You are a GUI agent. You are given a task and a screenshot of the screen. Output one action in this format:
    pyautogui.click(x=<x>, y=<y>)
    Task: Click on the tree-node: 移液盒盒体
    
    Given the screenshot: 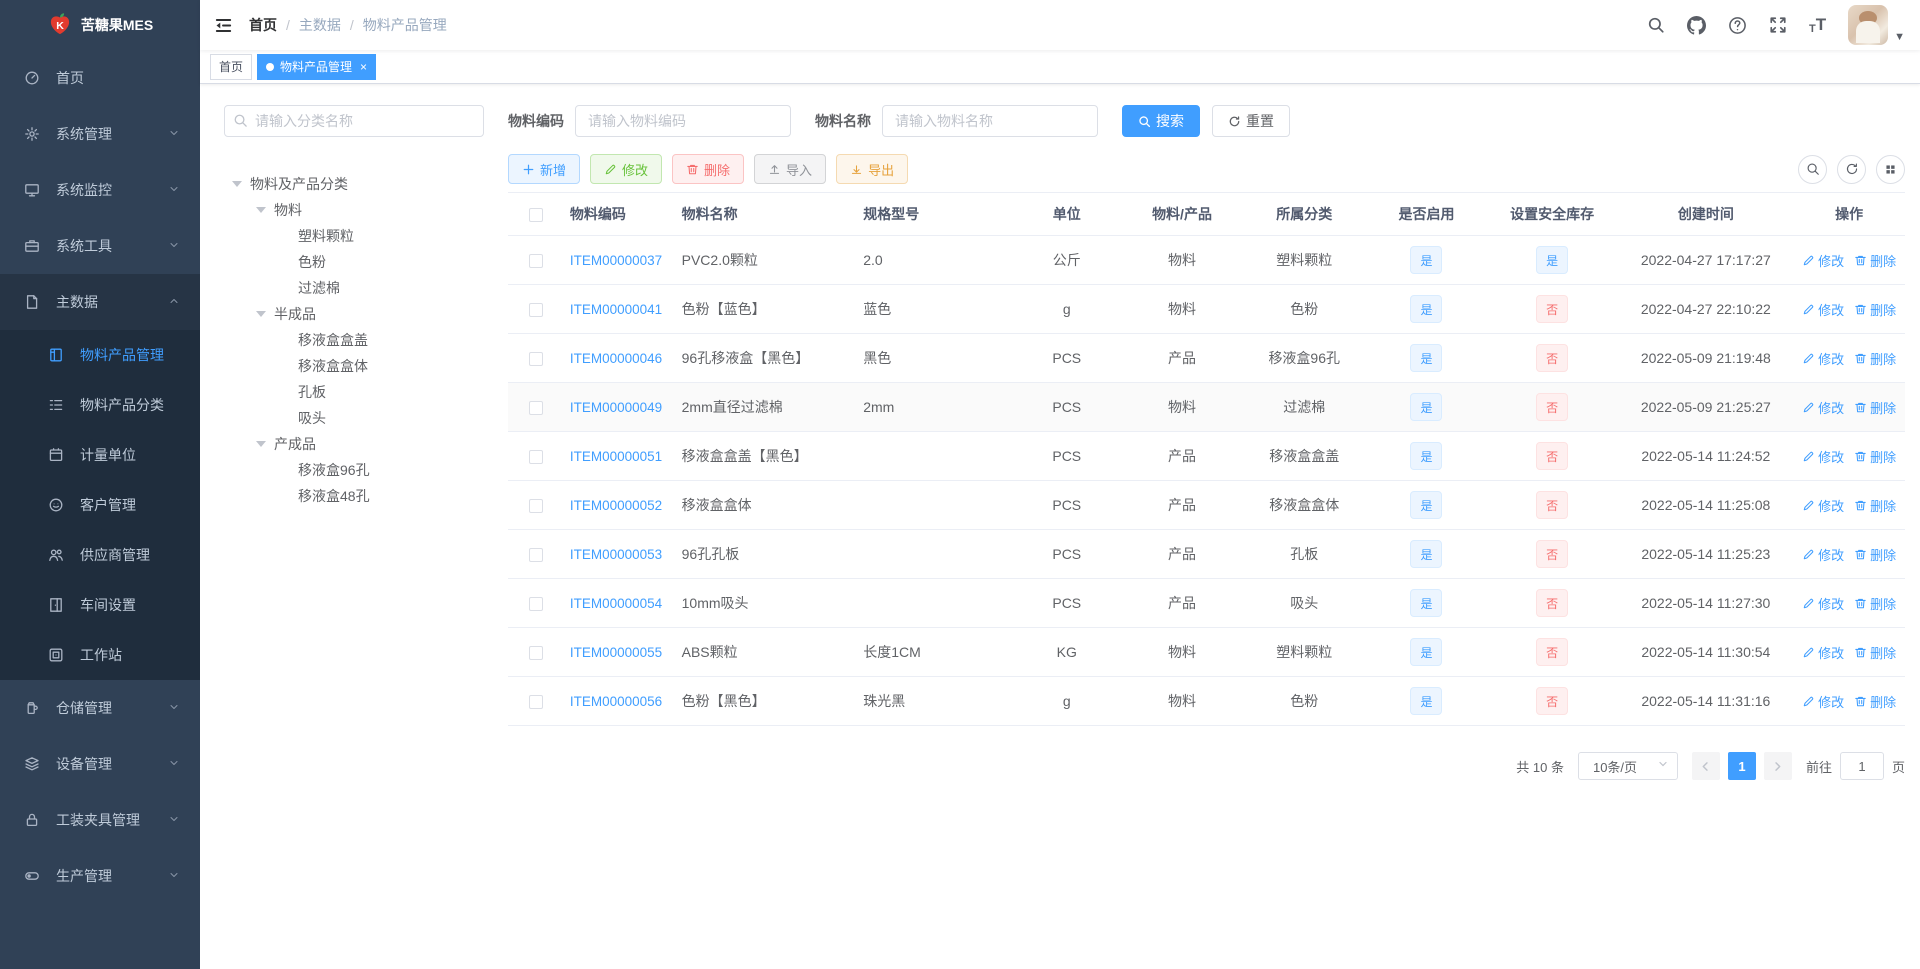 What is the action you would take?
    pyautogui.click(x=354, y=366)
    